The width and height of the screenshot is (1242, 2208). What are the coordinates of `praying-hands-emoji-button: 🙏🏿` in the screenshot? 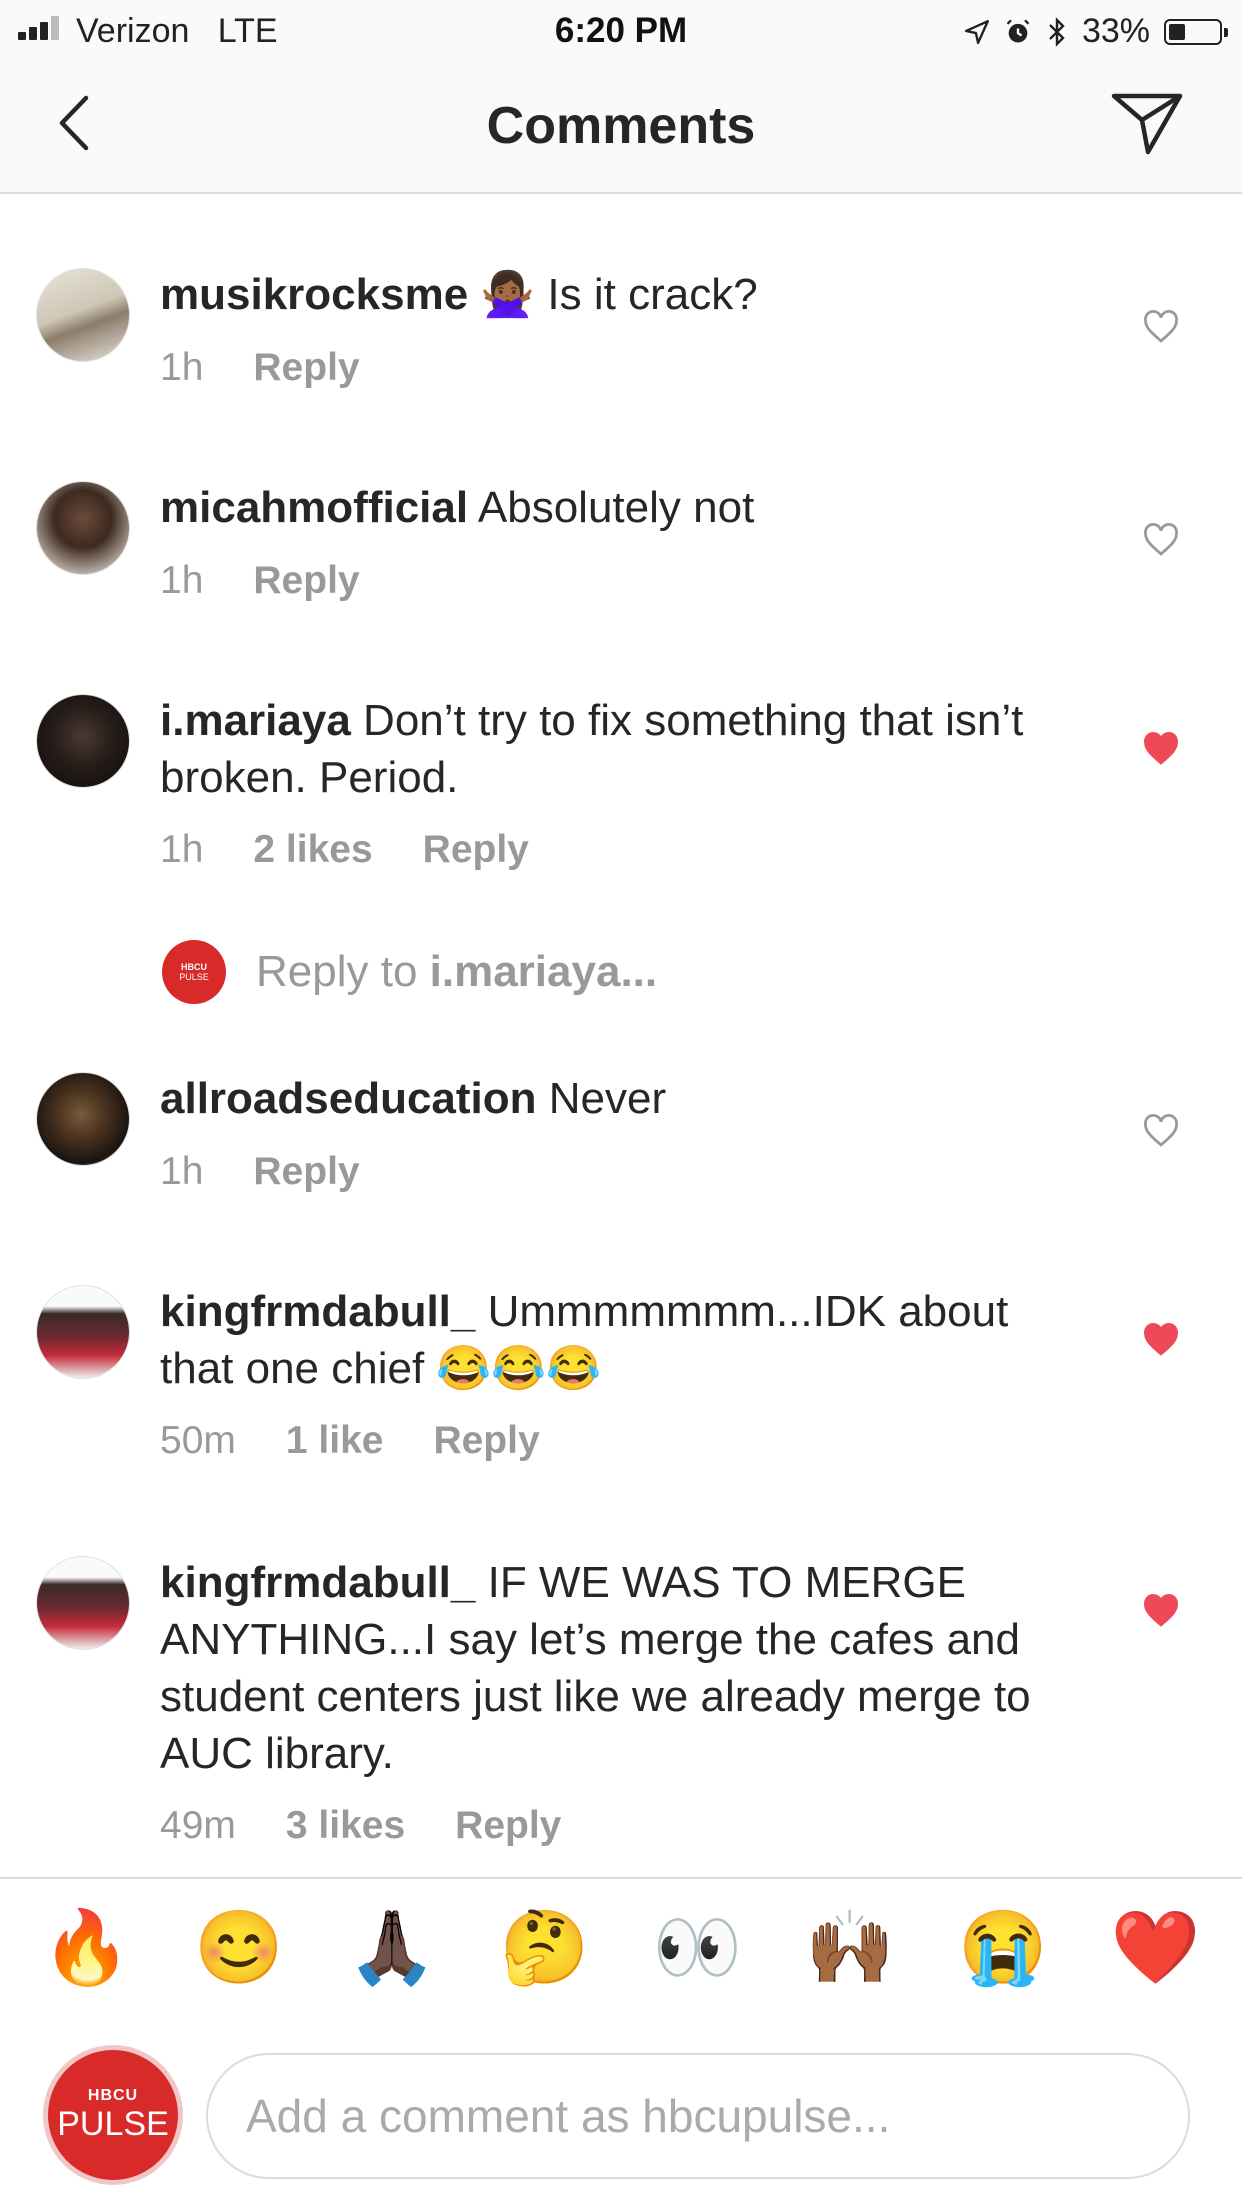 It's located at (392, 1948).